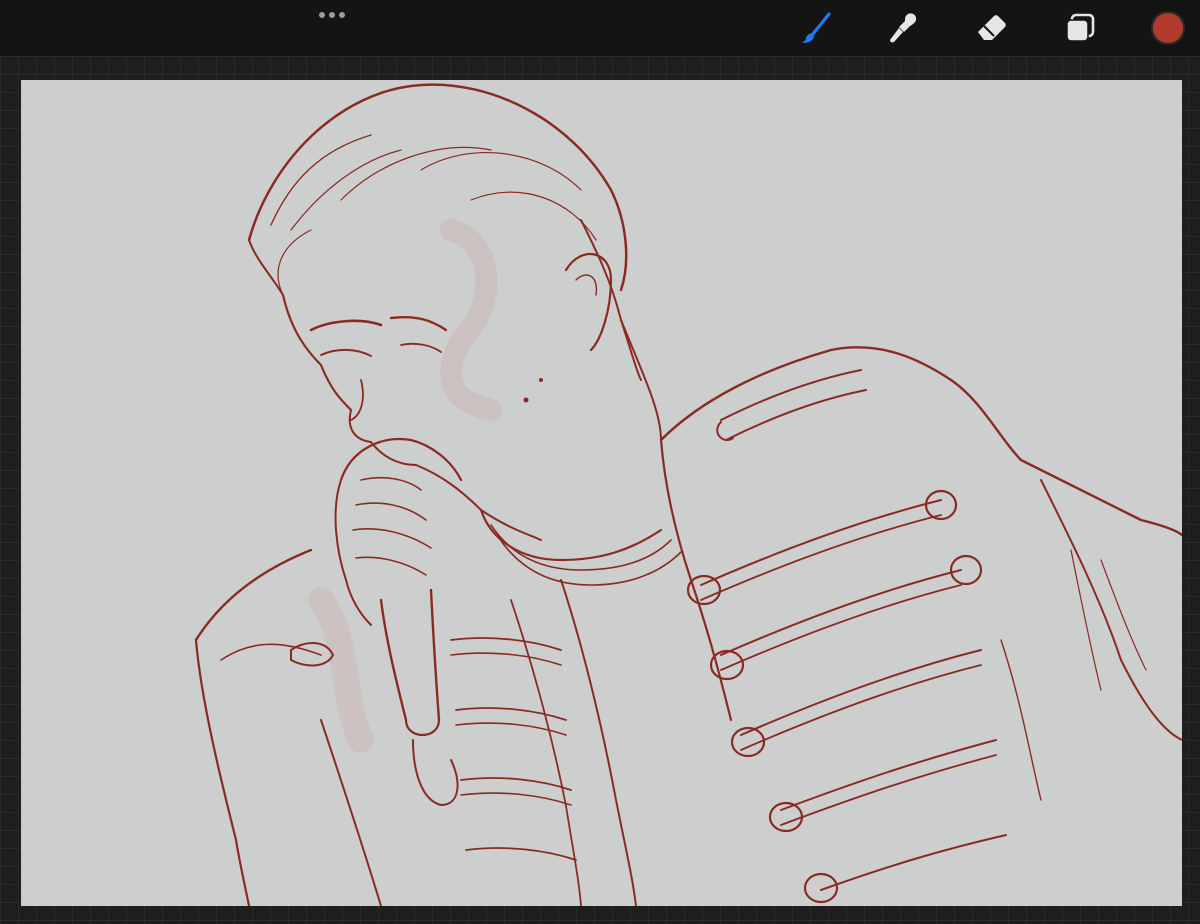  I want to click on smudge-icon, so click(903, 28).